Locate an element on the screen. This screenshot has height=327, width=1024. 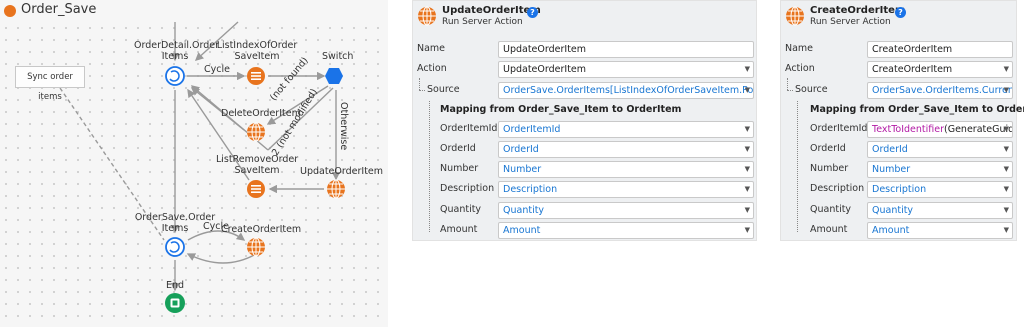
delete-label: DeleteOrderItem is located at coordinates (261, 113).